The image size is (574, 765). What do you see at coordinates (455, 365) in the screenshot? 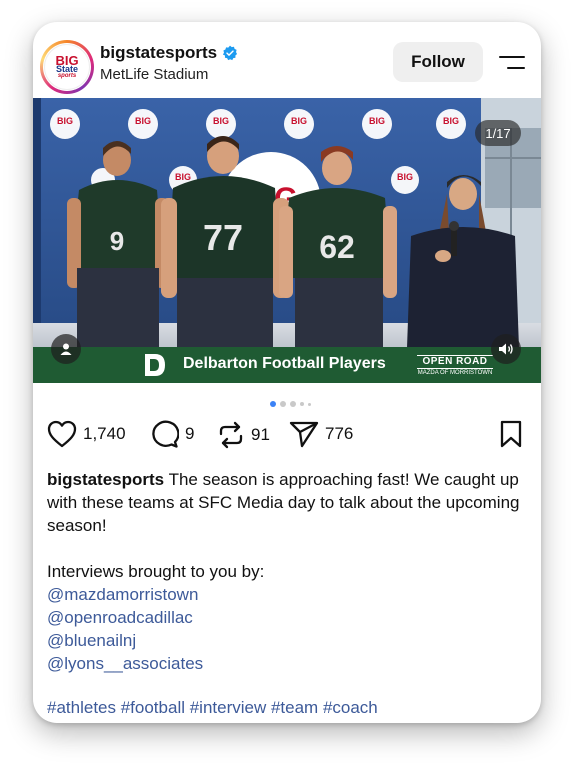
I see `sponsor-logo: OPEN ROAD MAZDA OF MORRISTOWN` at bounding box center [455, 365].